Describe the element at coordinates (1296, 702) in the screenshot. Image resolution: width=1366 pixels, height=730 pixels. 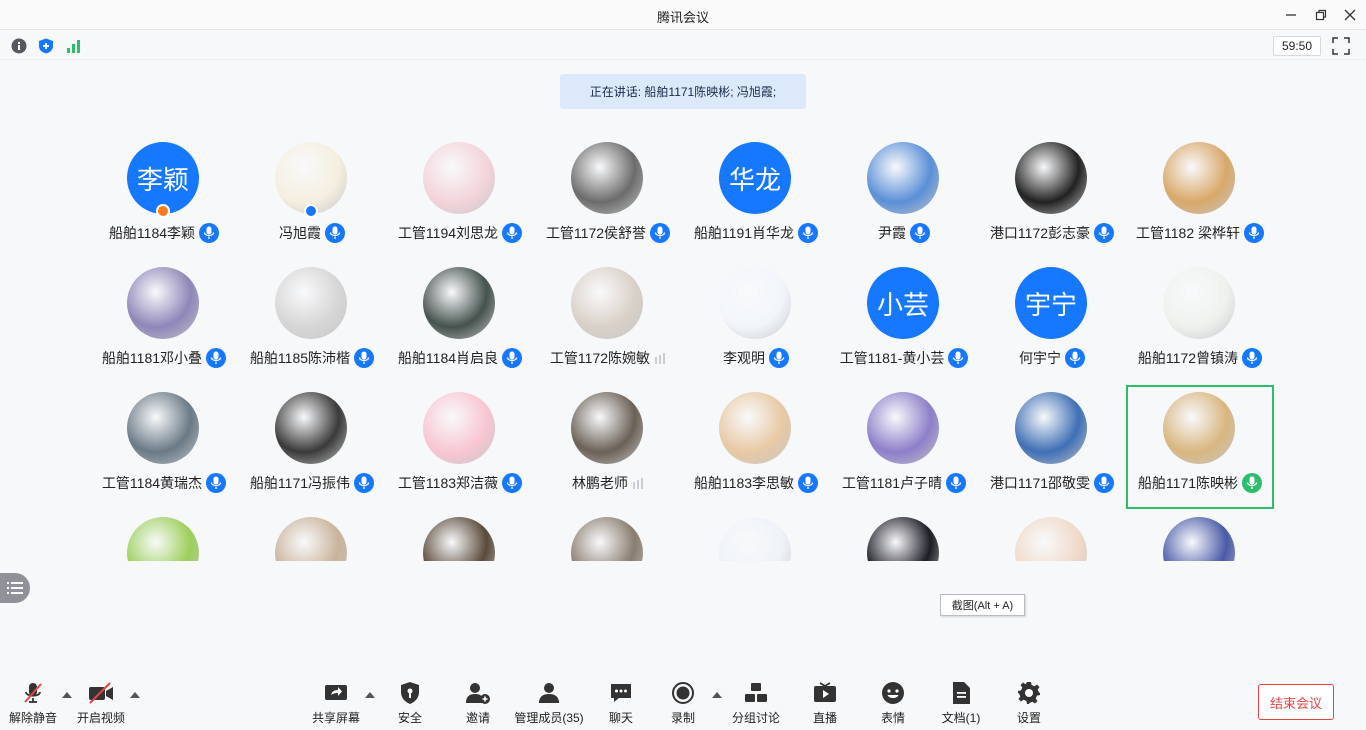
I see `end-meeting-button: 结束会议` at that location.